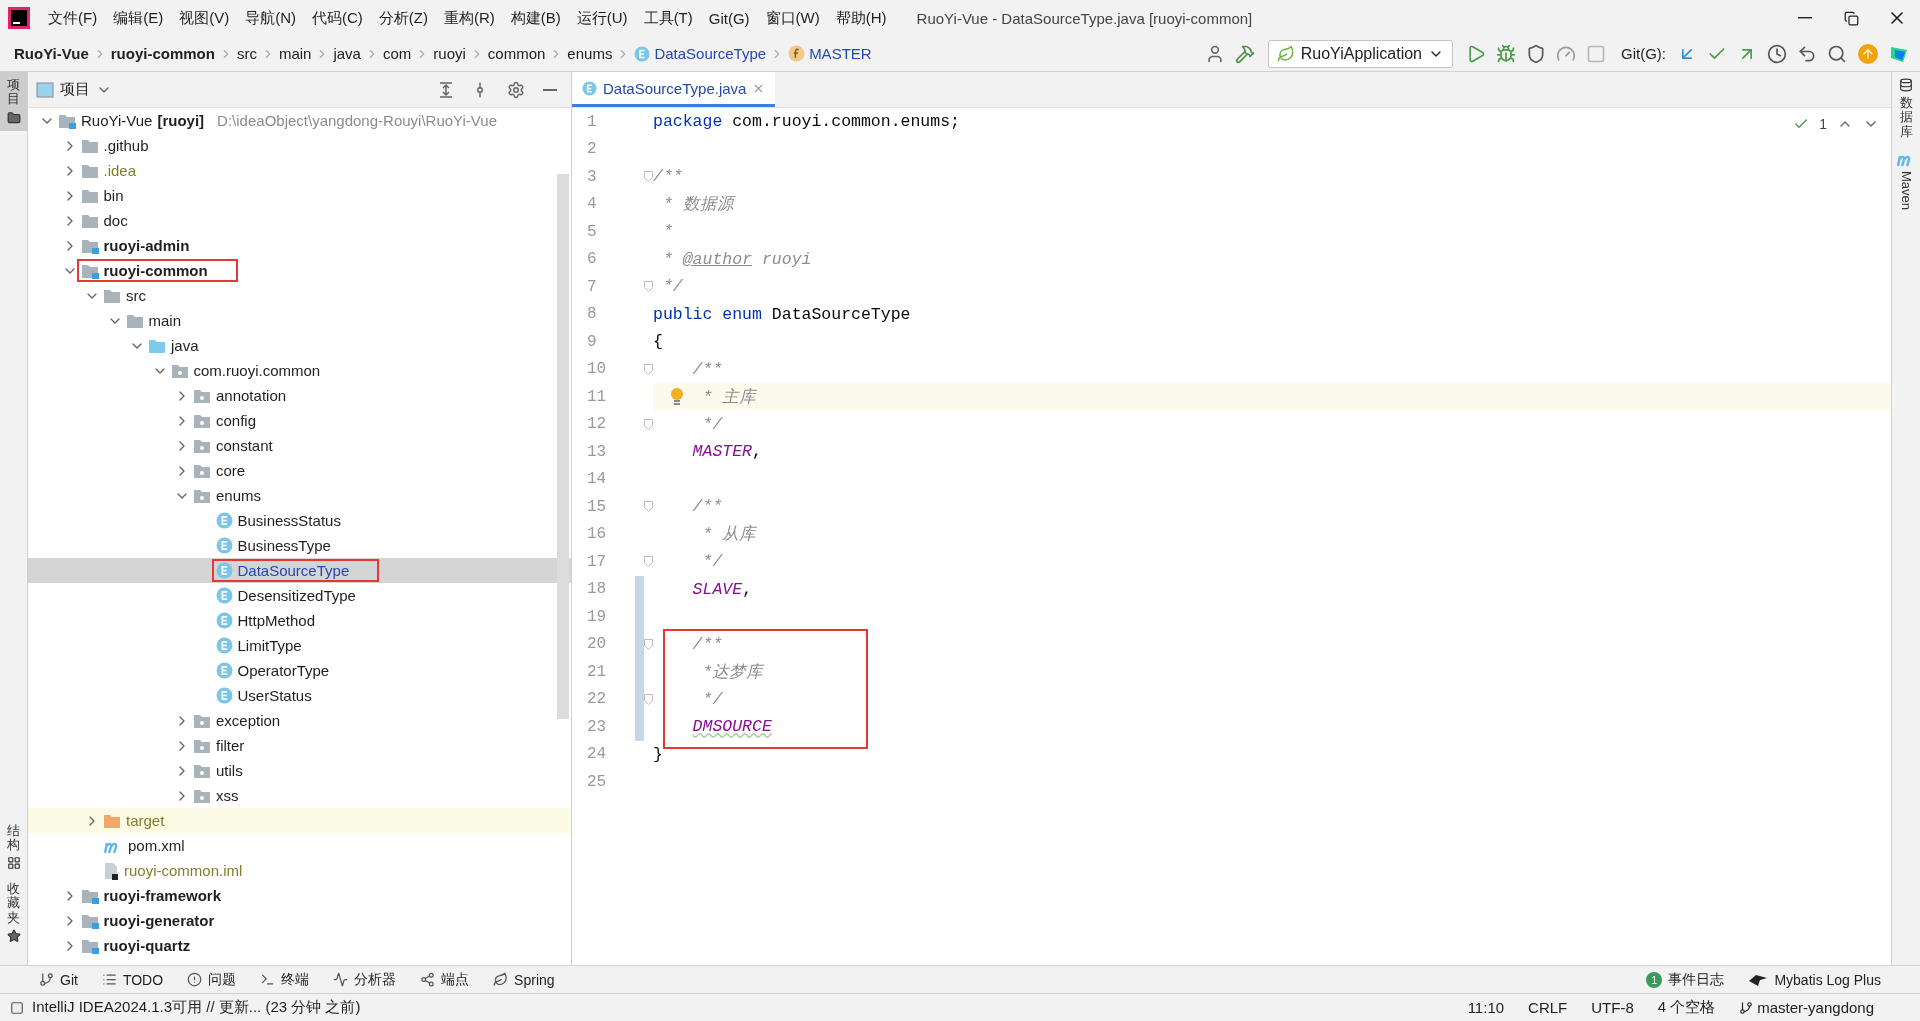 The height and width of the screenshot is (1021, 1920). Describe the element at coordinates (270, 18) in the screenshot. I see `menu-item: 导航(N)` at that location.